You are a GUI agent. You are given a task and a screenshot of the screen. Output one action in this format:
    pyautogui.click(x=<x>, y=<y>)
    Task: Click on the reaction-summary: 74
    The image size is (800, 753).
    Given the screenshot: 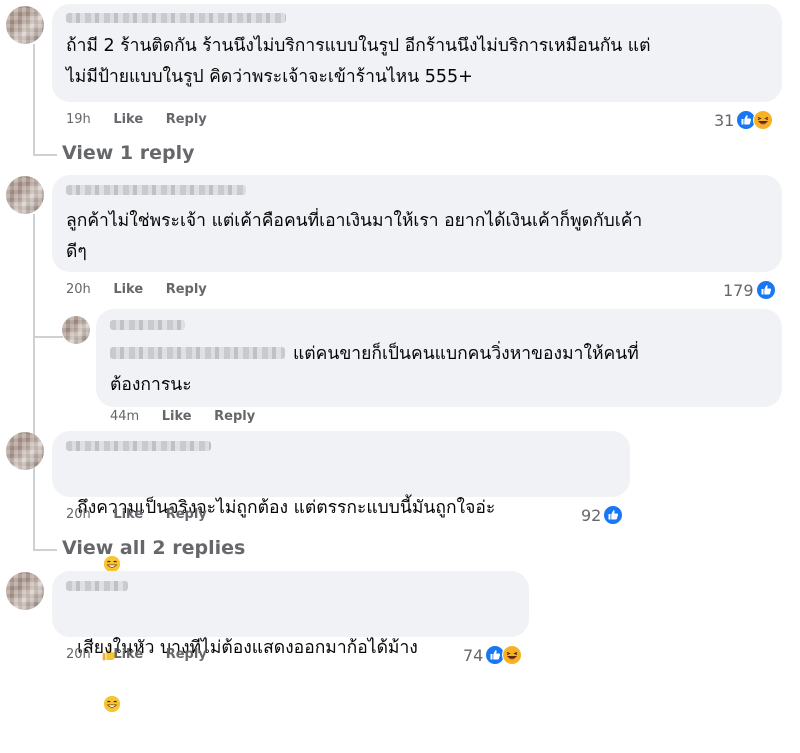 What is the action you would take?
    pyautogui.click(x=493, y=655)
    